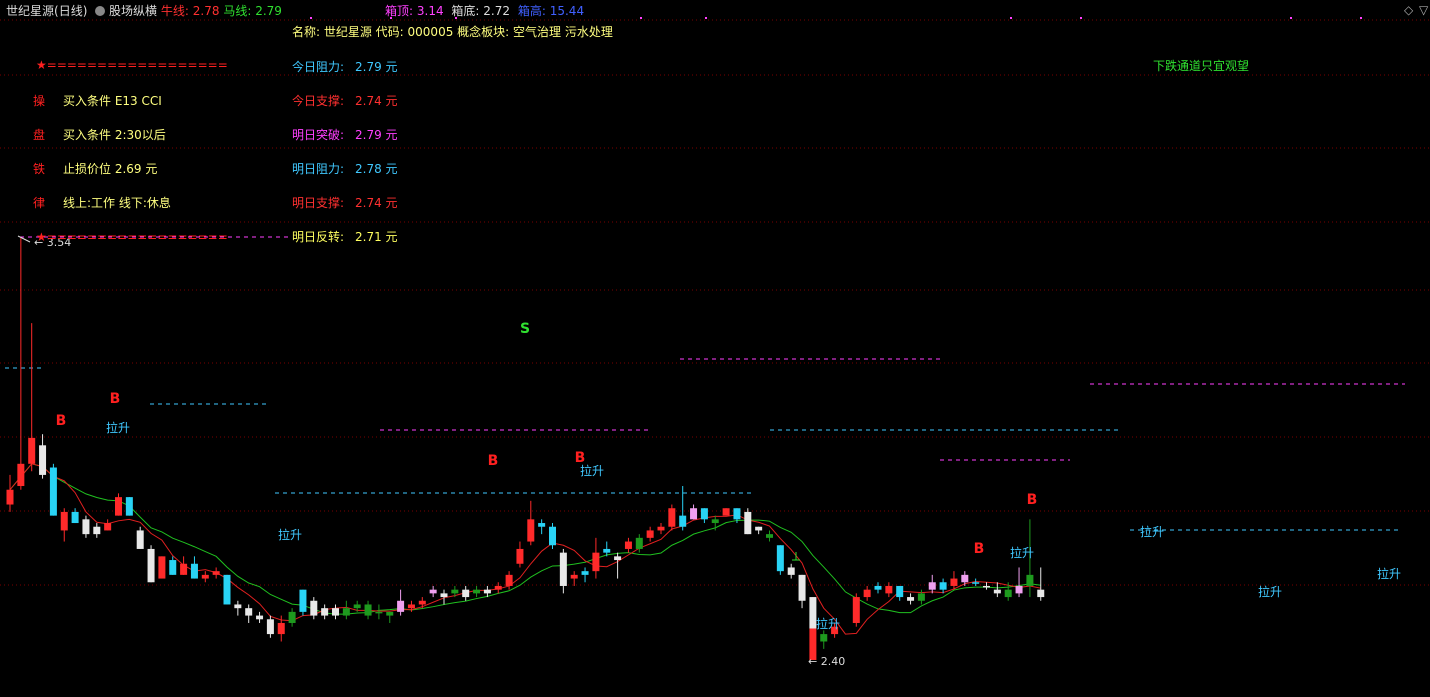 This screenshot has width=1430, height=697. Describe the element at coordinates (206, 11) in the screenshot. I see `bull-line-value: 2.78` at that location.